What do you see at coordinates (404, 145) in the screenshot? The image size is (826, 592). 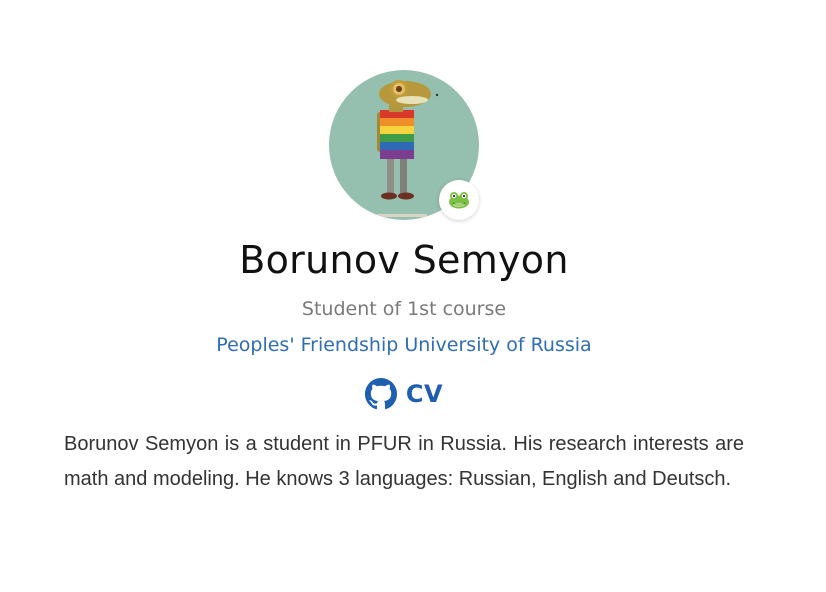 I see `avatar-container` at bounding box center [404, 145].